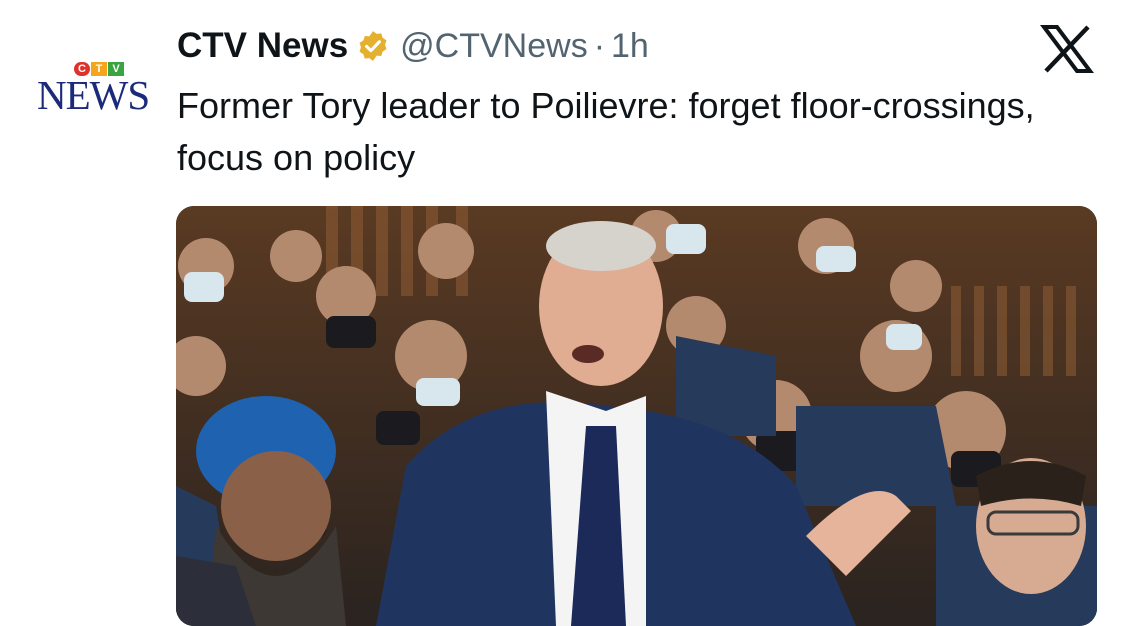  Describe the element at coordinates (93, 95) in the screenshot. I see `ctv-logo-news-word: NEWS` at that location.